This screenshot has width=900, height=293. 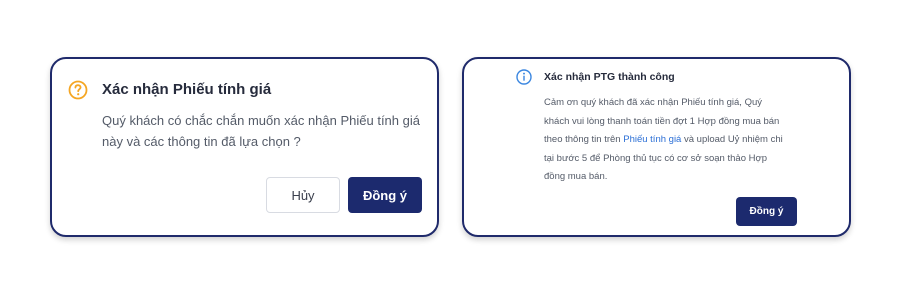 I want to click on dialog-title: Xác nhận Phiếu tính giá, so click(x=187, y=89).